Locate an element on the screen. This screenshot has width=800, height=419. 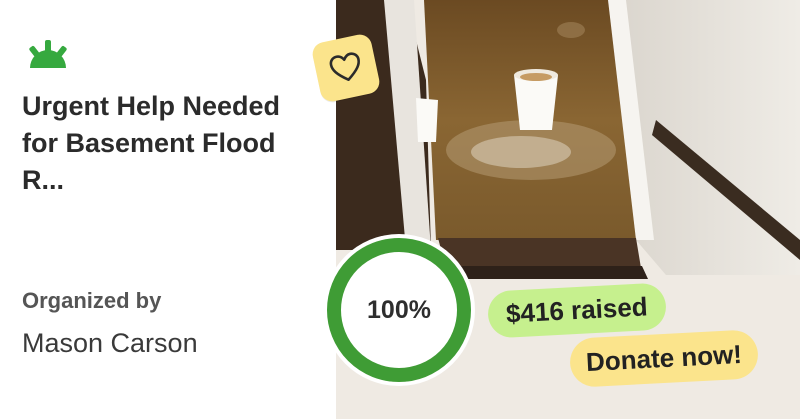
progress-ring: 100% is located at coordinates (399, 310).